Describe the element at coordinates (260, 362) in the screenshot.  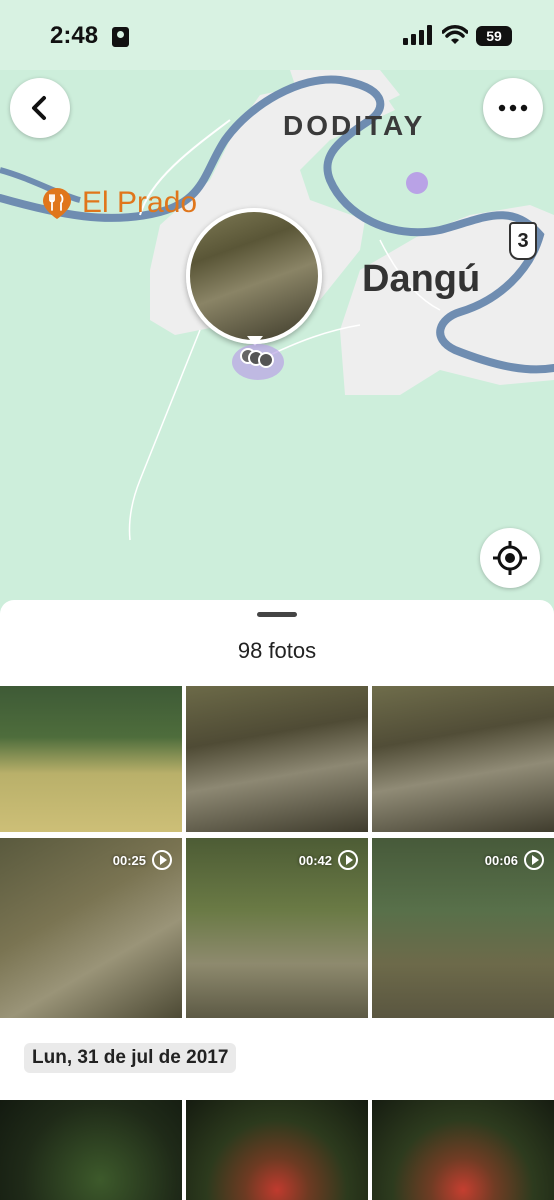
I see `photo-pins-cluster` at that location.